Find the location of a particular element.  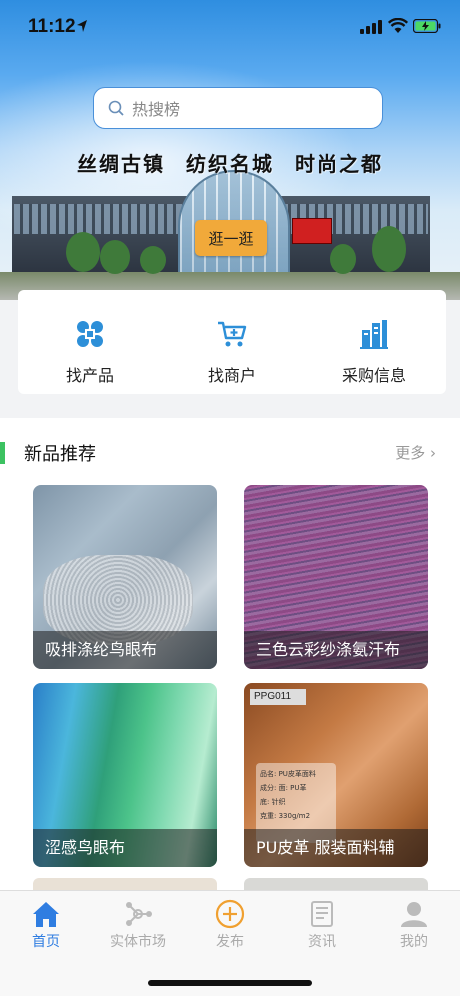

section-accent-bar is located at coordinates (2, 453).